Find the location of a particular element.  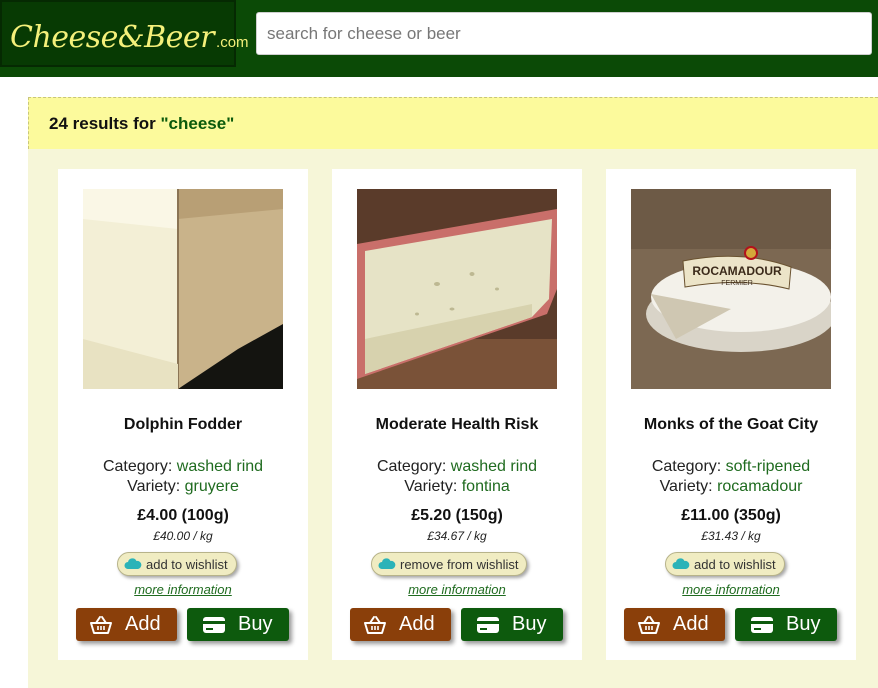

product-variety: Variety: fontina is located at coordinates (457, 487).